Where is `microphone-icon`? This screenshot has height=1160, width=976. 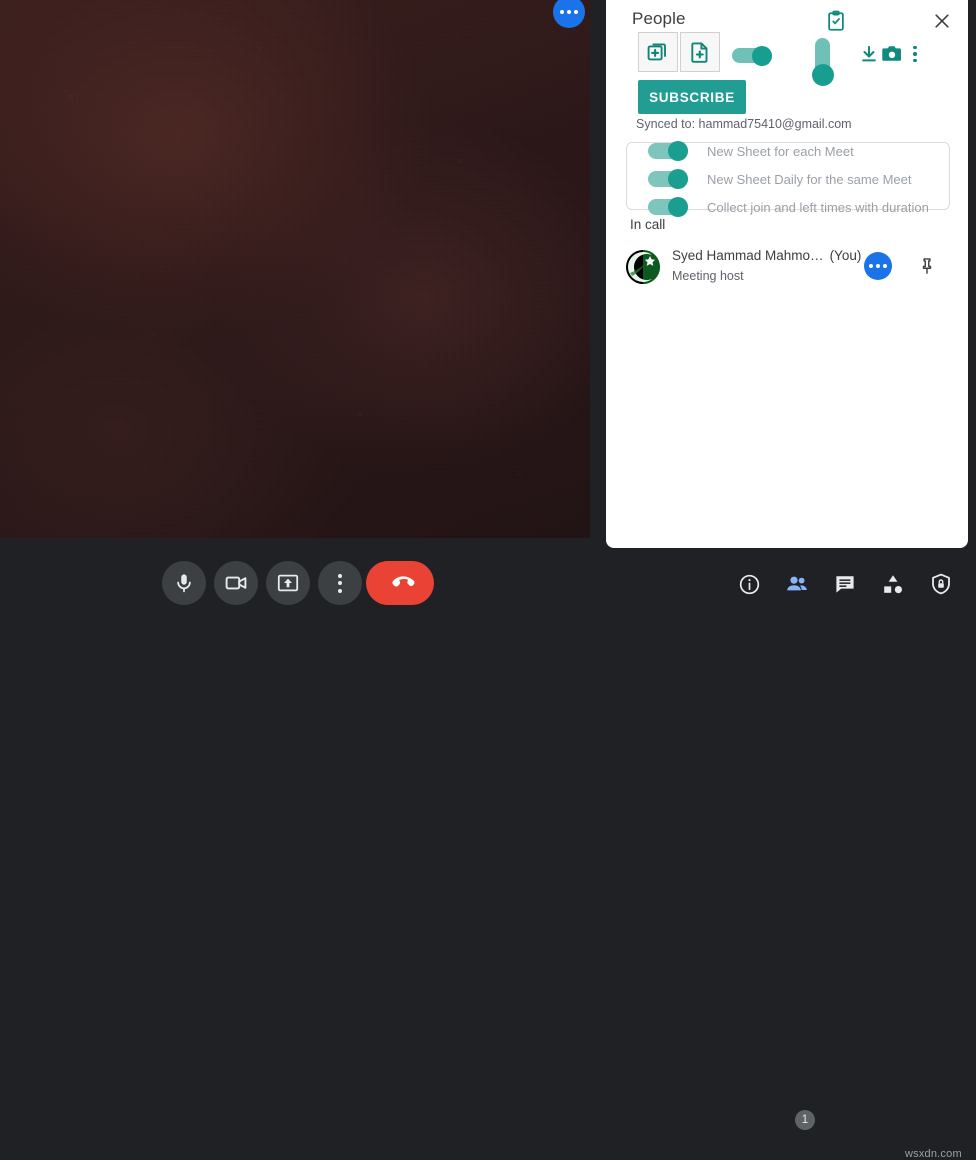 microphone-icon is located at coordinates (184, 583).